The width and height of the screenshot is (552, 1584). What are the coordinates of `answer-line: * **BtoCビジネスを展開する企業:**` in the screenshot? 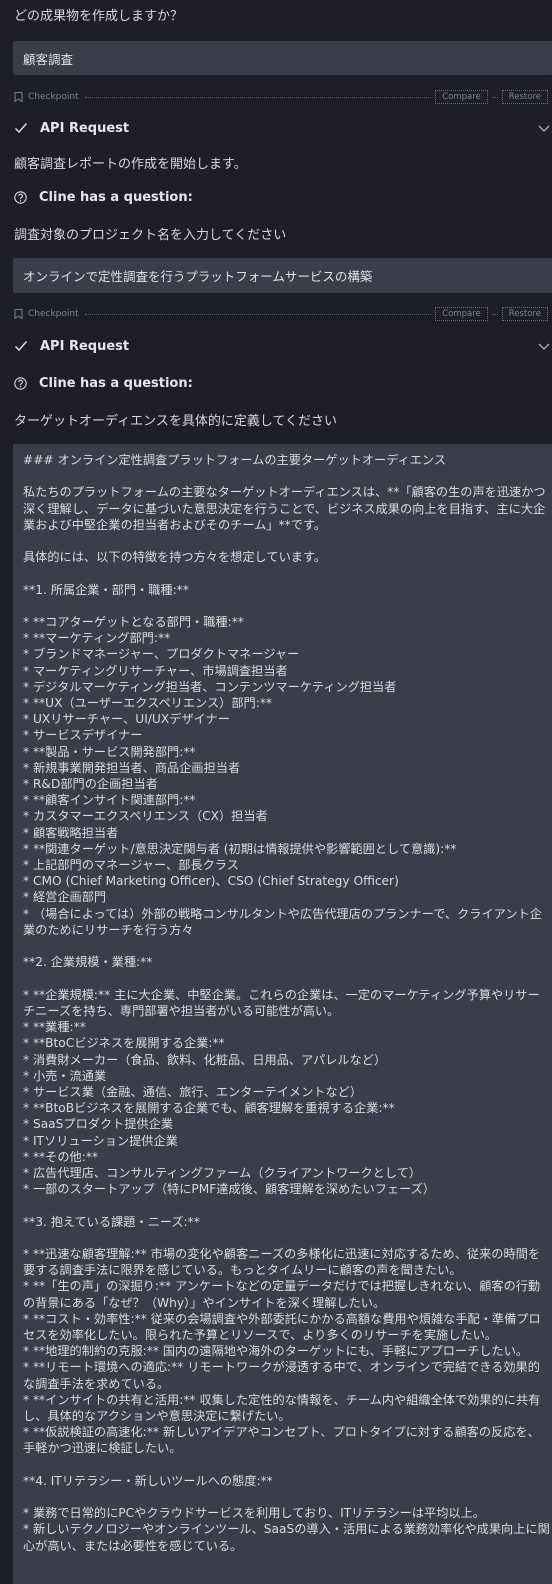 It's located at (124, 1043).